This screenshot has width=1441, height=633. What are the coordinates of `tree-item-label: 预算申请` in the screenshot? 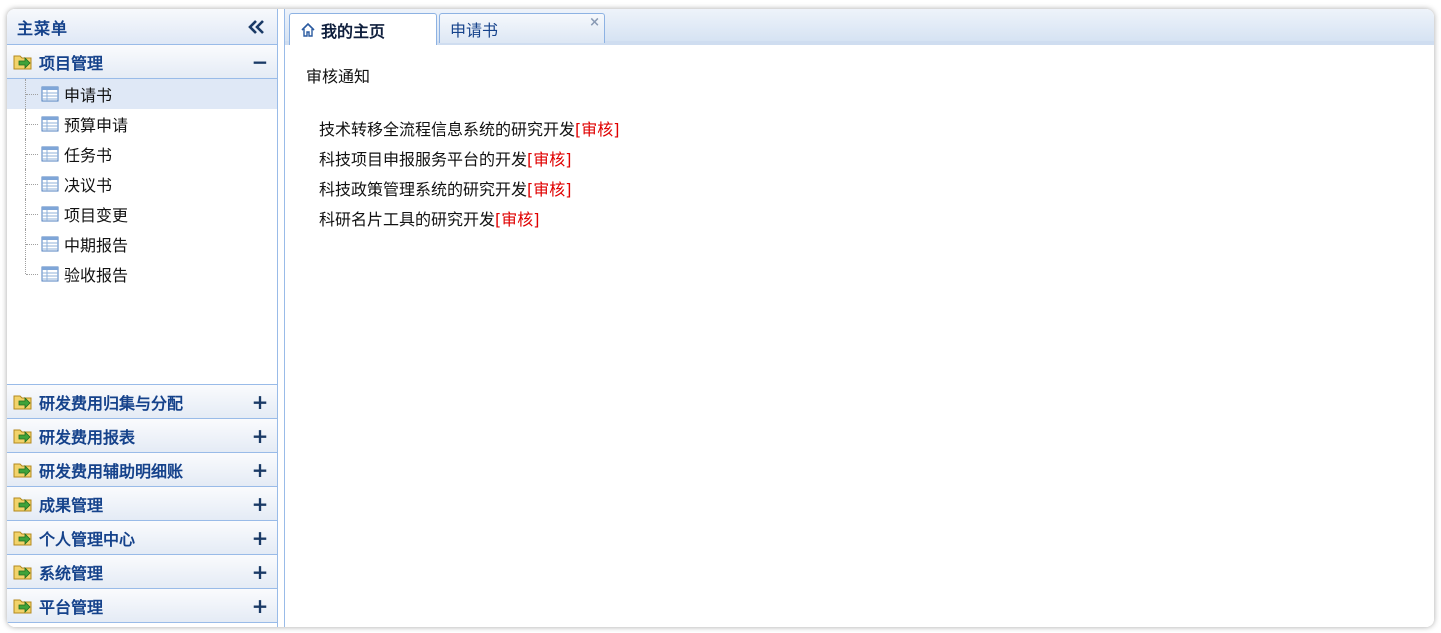 It's located at (96, 125).